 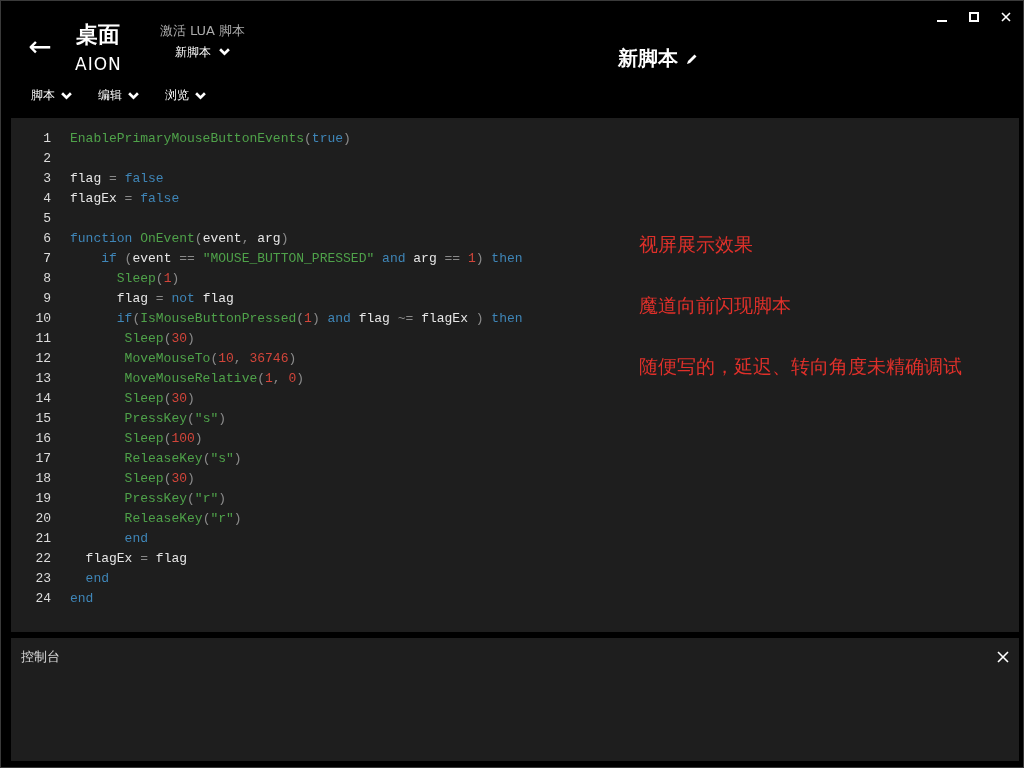 What do you see at coordinates (51, 95) in the screenshot?
I see `menu-item: 脚本` at bounding box center [51, 95].